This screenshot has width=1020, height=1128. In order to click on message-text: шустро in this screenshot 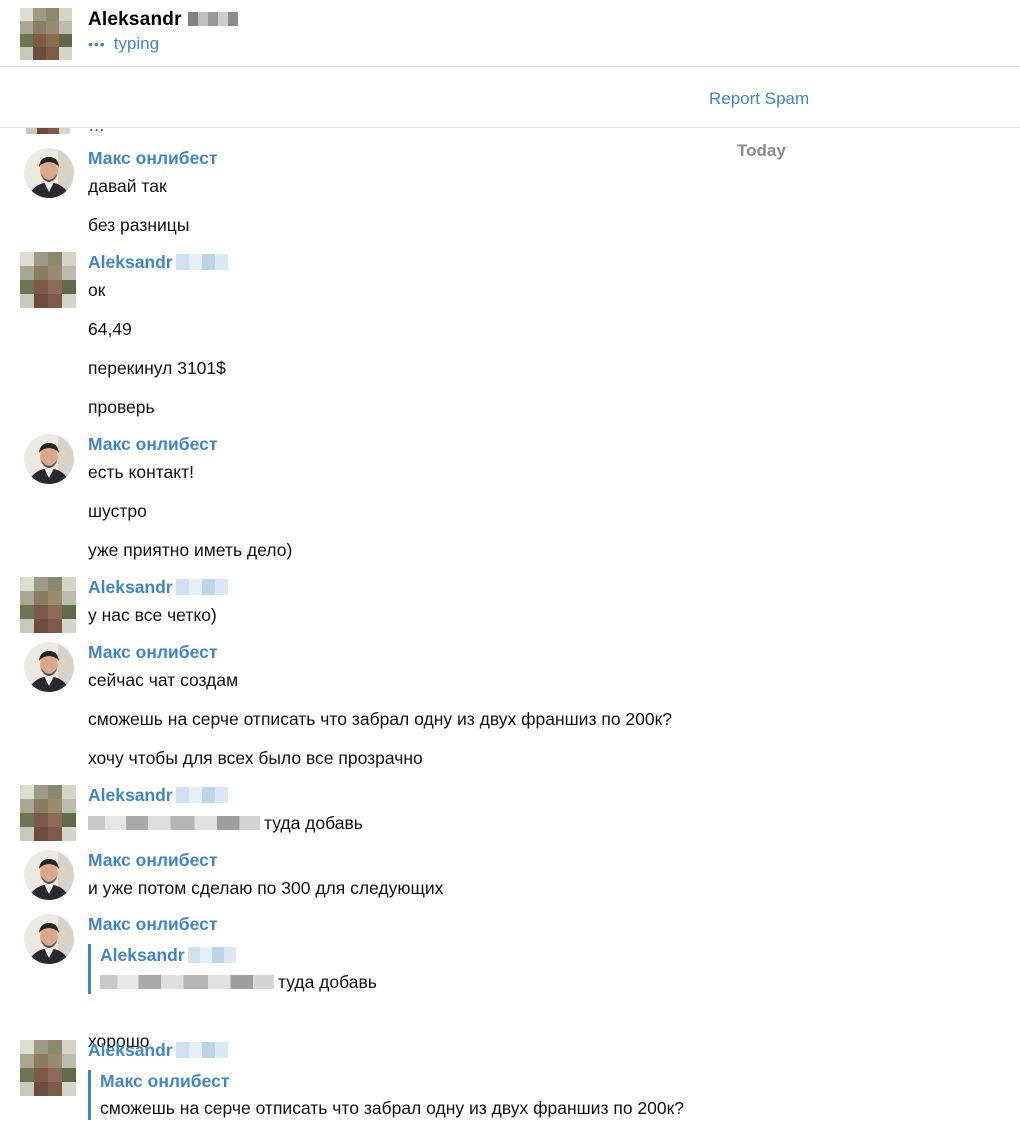, I will do `click(117, 511)`.